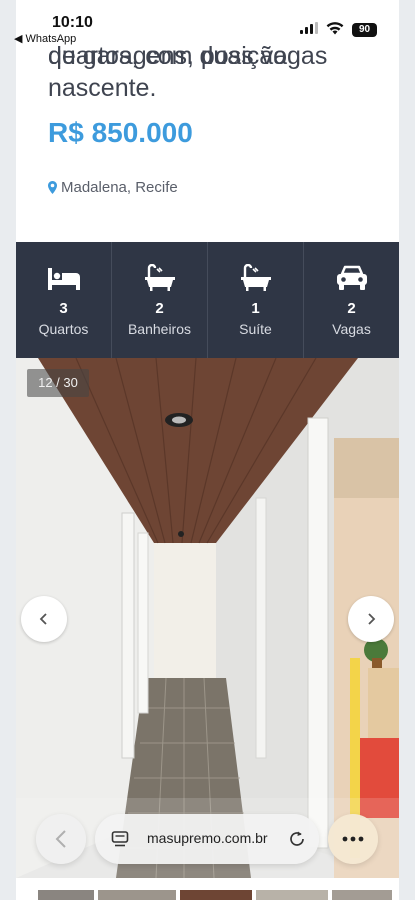 The width and height of the screenshot is (415, 900). I want to click on map-pin-icon, so click(52, 187).